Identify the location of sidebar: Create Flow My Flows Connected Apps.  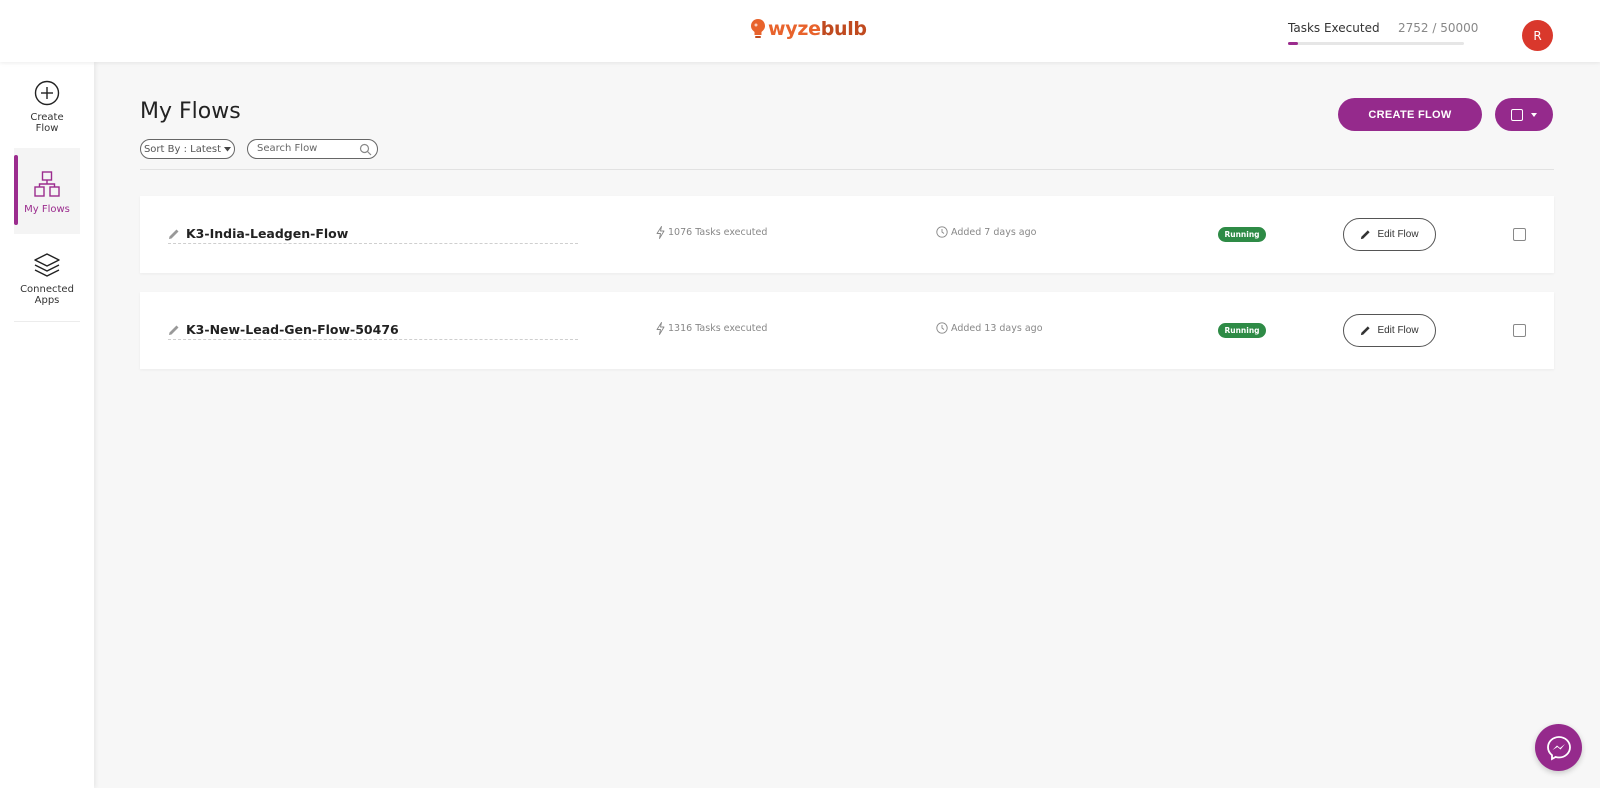
(47, 425).